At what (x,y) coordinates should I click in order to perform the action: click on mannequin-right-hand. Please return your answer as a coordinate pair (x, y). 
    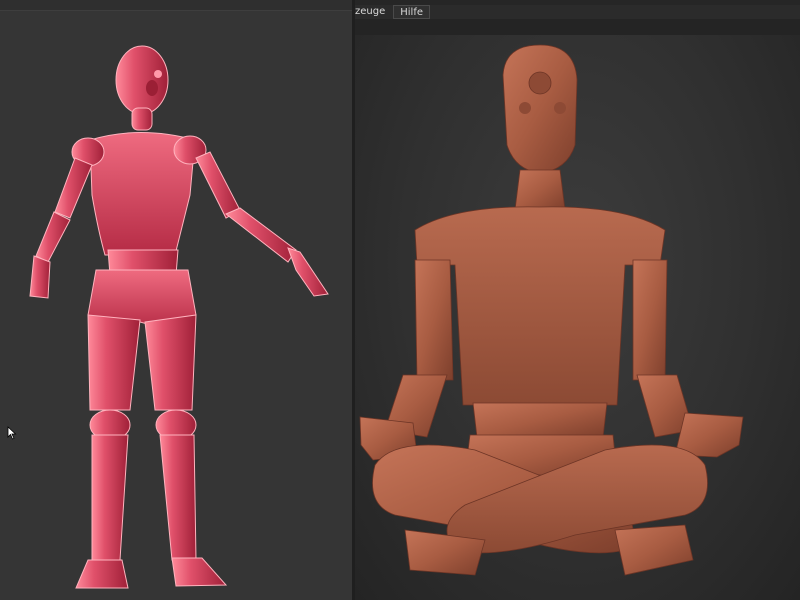
    Looking at the image, I should click on (308, 272).